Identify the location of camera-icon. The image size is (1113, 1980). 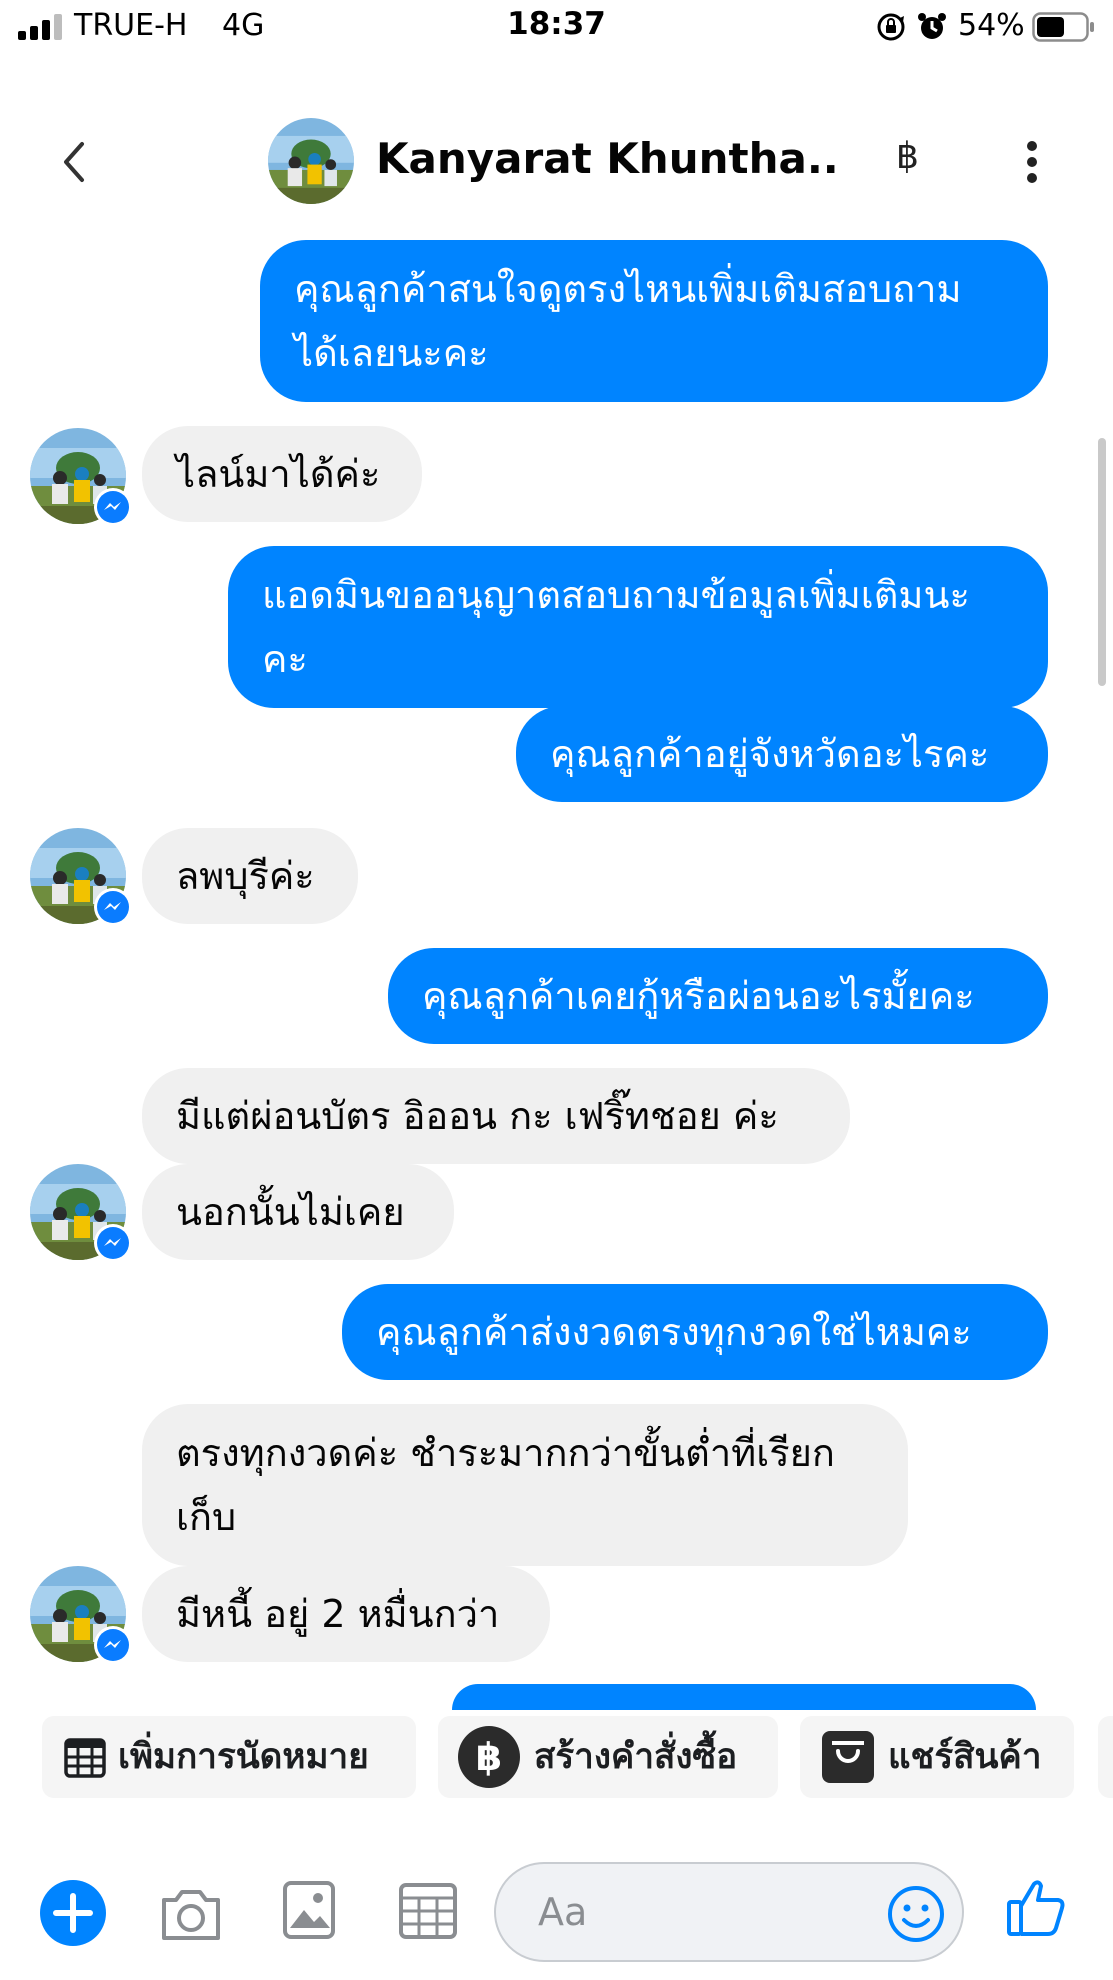
(191, 1914).